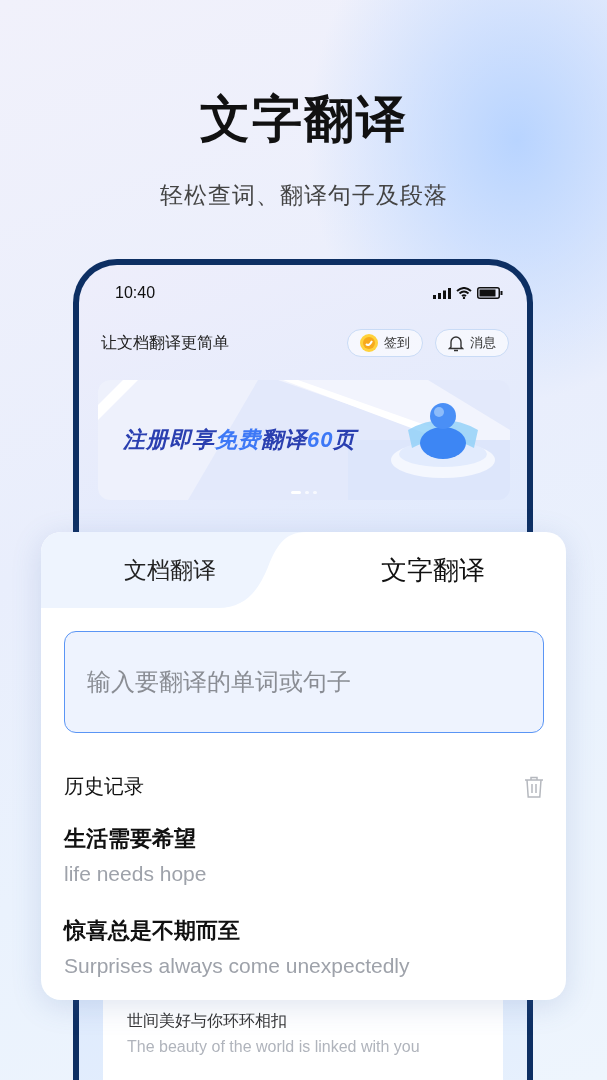 This screenshot has height=1080, width=607. I want to click on subtitle: 轻松查词、翻译句子及段落, so click(303, 195).